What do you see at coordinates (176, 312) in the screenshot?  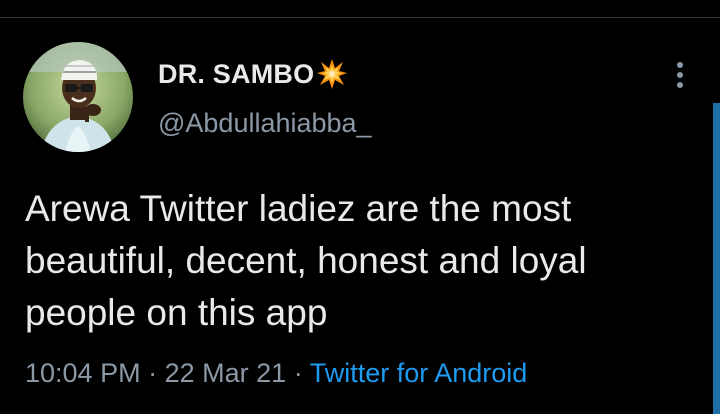 I see `tweet-text-line: people on this app` at bounding box center [176, 312].